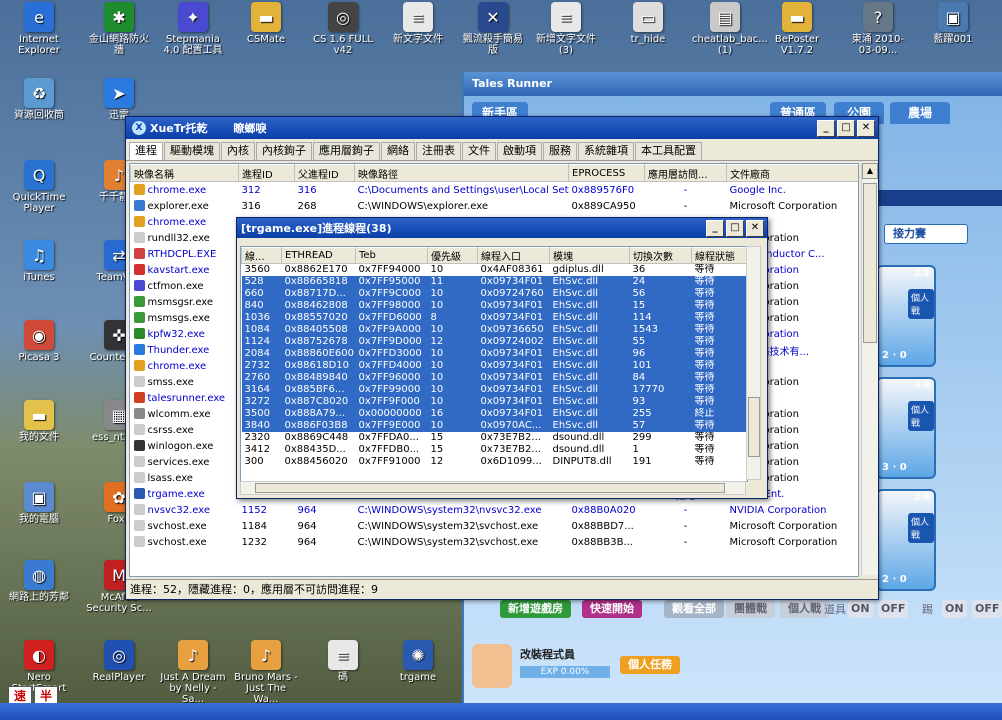  I want to click on thread-column-header: 線程狀態, so click(719, 255).